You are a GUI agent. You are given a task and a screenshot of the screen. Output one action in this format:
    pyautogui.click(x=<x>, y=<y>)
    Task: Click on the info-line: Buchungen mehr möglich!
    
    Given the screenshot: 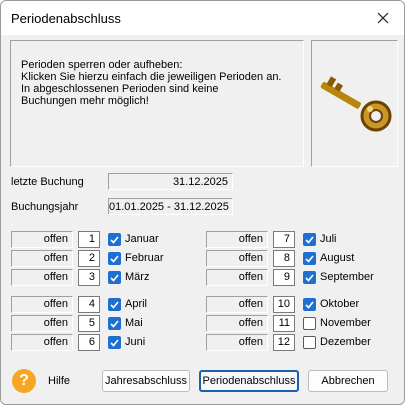 What is the action you would take?
    pyautogui.click(x=85, y=101)
    